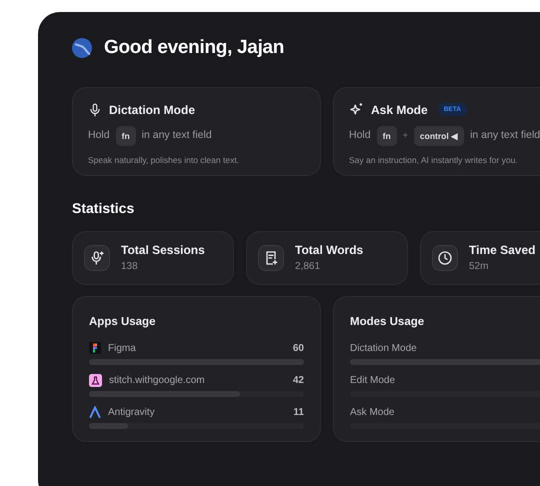 The image size is (540, 486). I want to click on stat-label: Total Sessions, so click(163, 250).